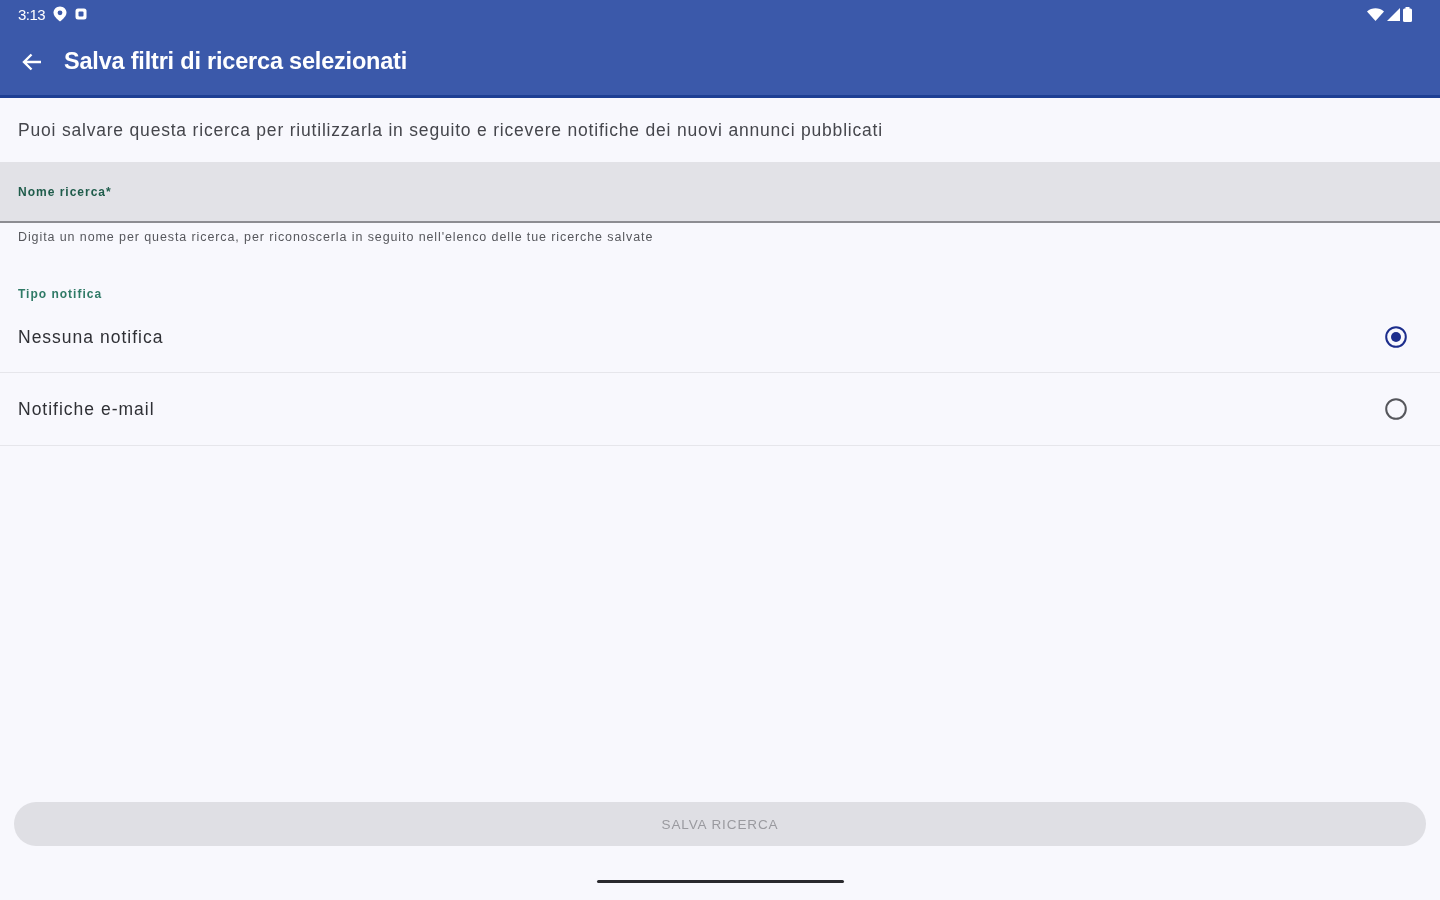  Describe the element at coordinates (81, 14) in the screenshot. I see `notification-square-icon` at that location.